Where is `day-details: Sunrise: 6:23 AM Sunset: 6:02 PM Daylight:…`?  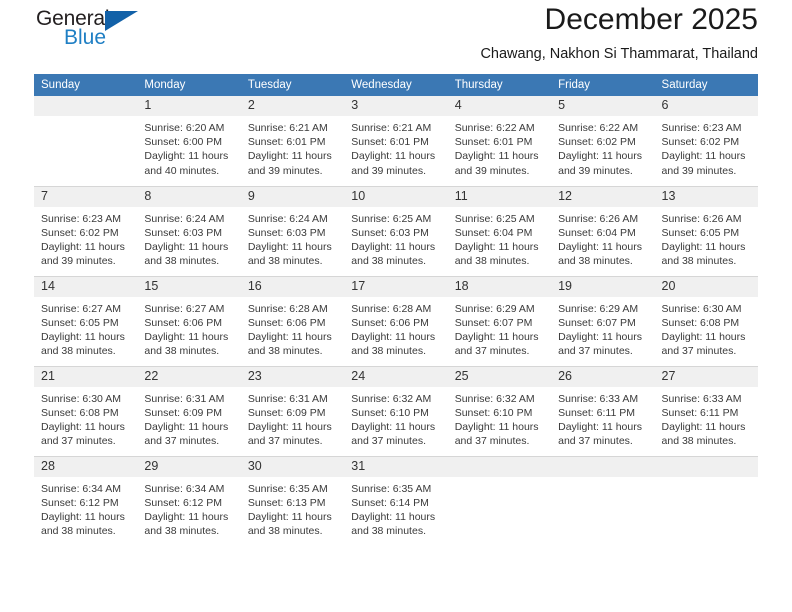 day-details: Sunrise: 6:23 AM Sunset: 6:02 PM Daylight:… is located at coordinates (706, 147).